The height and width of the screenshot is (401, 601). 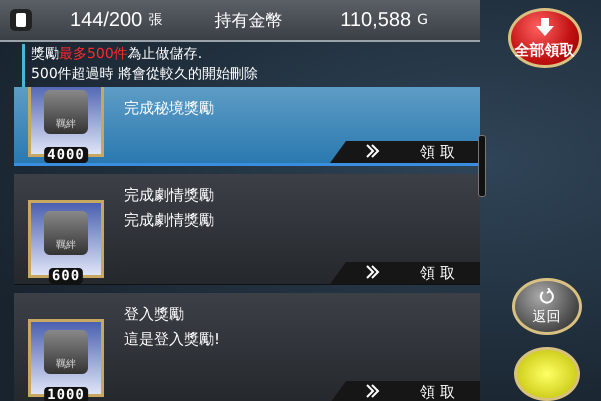 What do you see at coordinates (21, 20) in the screenshot?
I see `menu-icon` at bounding box center [21, 20].